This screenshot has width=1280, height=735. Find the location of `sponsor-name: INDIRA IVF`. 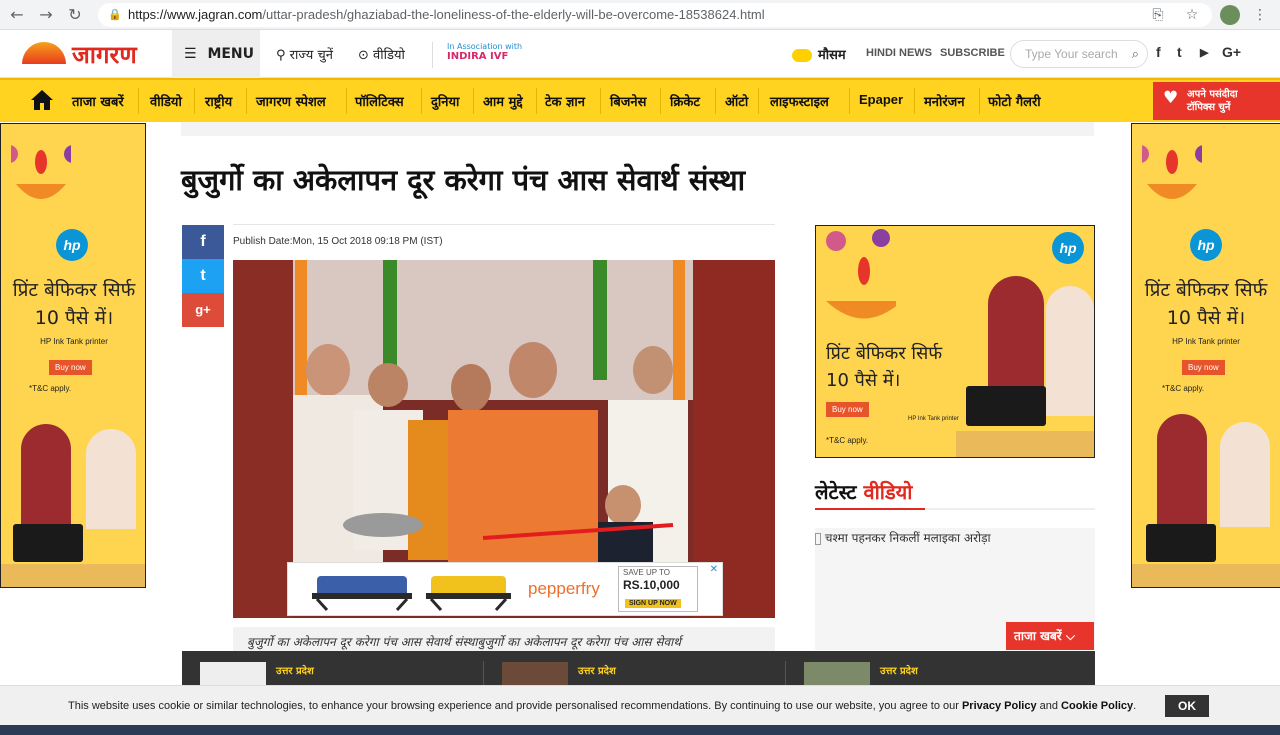

sponsor-name: INDIRA IVF is located at coordinates (478, 56).